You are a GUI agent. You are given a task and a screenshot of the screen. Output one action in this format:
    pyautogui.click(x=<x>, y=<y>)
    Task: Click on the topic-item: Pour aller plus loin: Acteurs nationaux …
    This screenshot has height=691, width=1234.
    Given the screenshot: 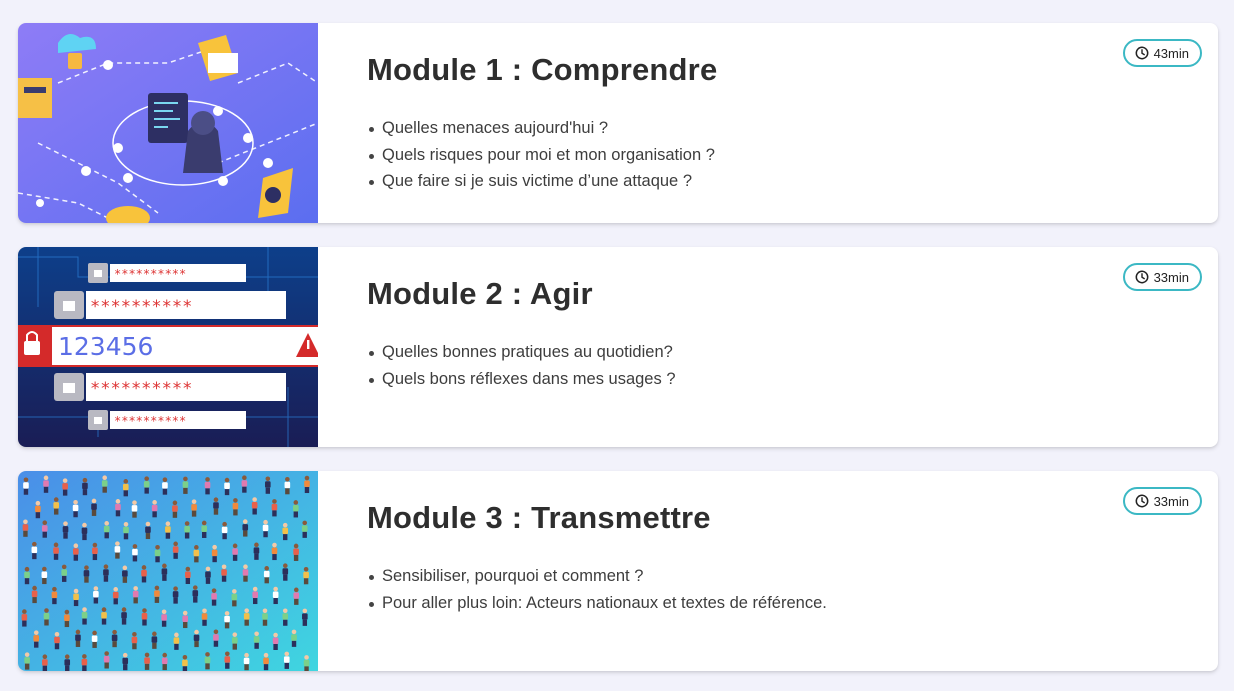 What is the action you would take?
    pyautogui.click(x=783, y=603)
    